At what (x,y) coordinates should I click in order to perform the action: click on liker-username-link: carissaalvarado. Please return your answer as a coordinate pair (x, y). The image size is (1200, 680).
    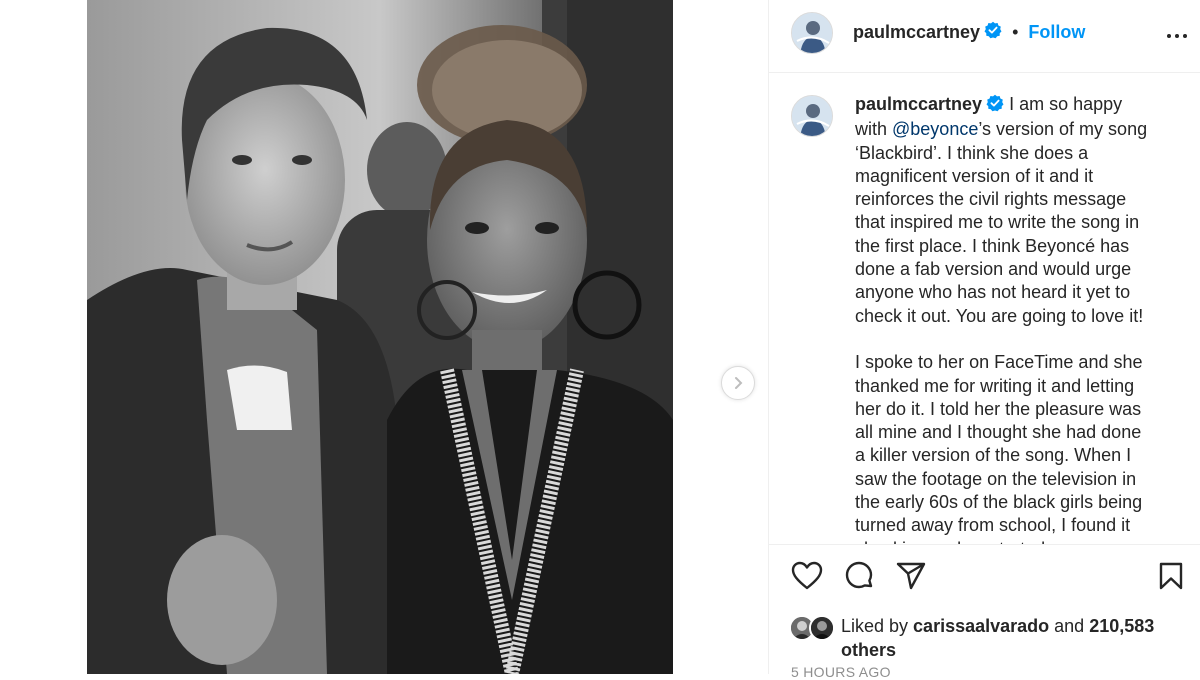
    Looking at the image, I should click on (981, 626).